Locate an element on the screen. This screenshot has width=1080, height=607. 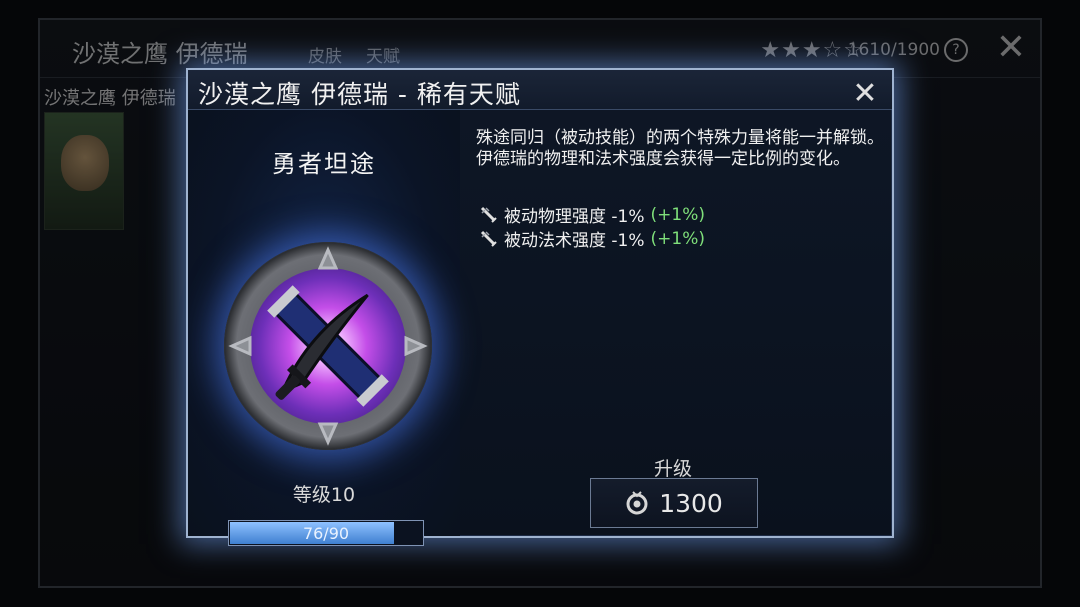
hero-portrait is located at coordinates (84, 171).